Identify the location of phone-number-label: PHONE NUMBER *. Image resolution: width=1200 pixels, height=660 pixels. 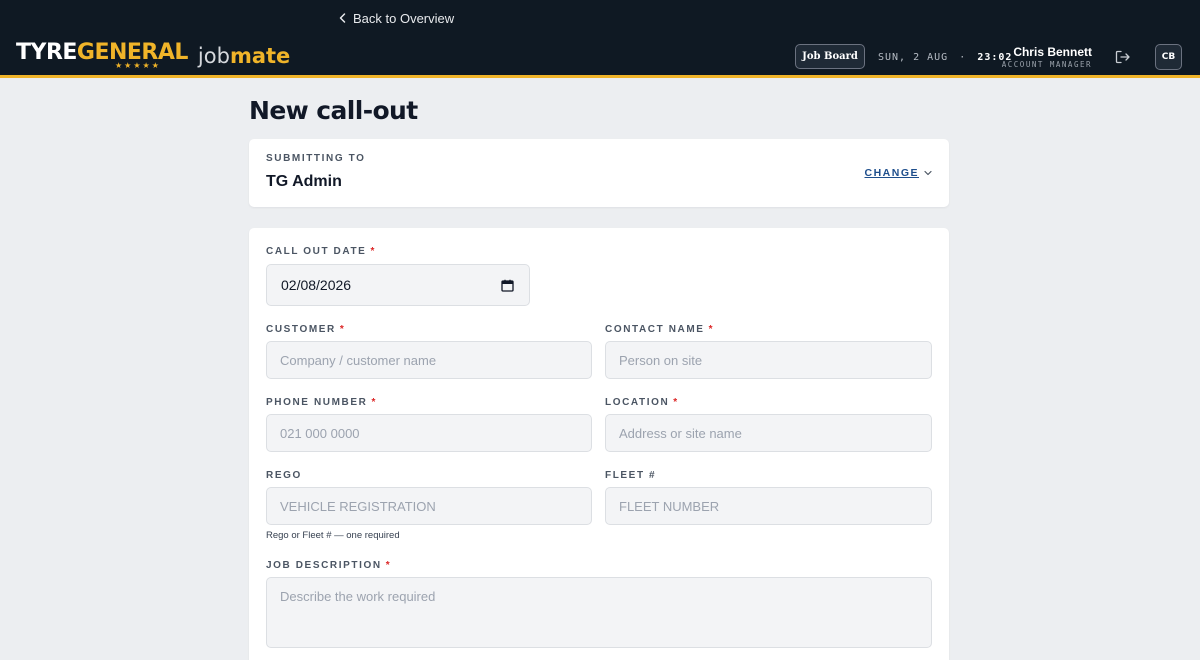
(321, 402).